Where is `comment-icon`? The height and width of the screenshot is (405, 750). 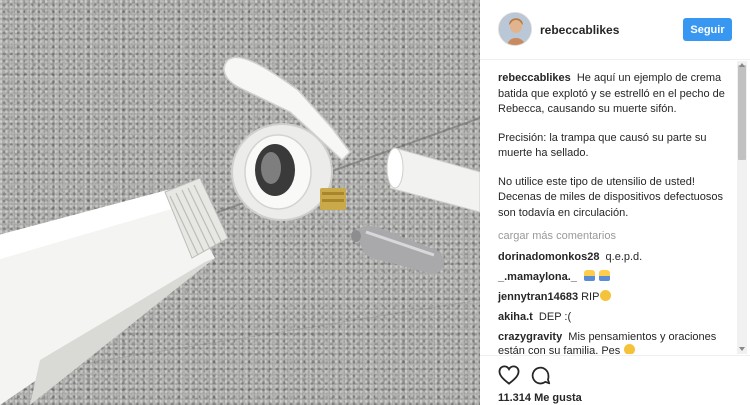
comment-icon is located at coordinates (540, 375).